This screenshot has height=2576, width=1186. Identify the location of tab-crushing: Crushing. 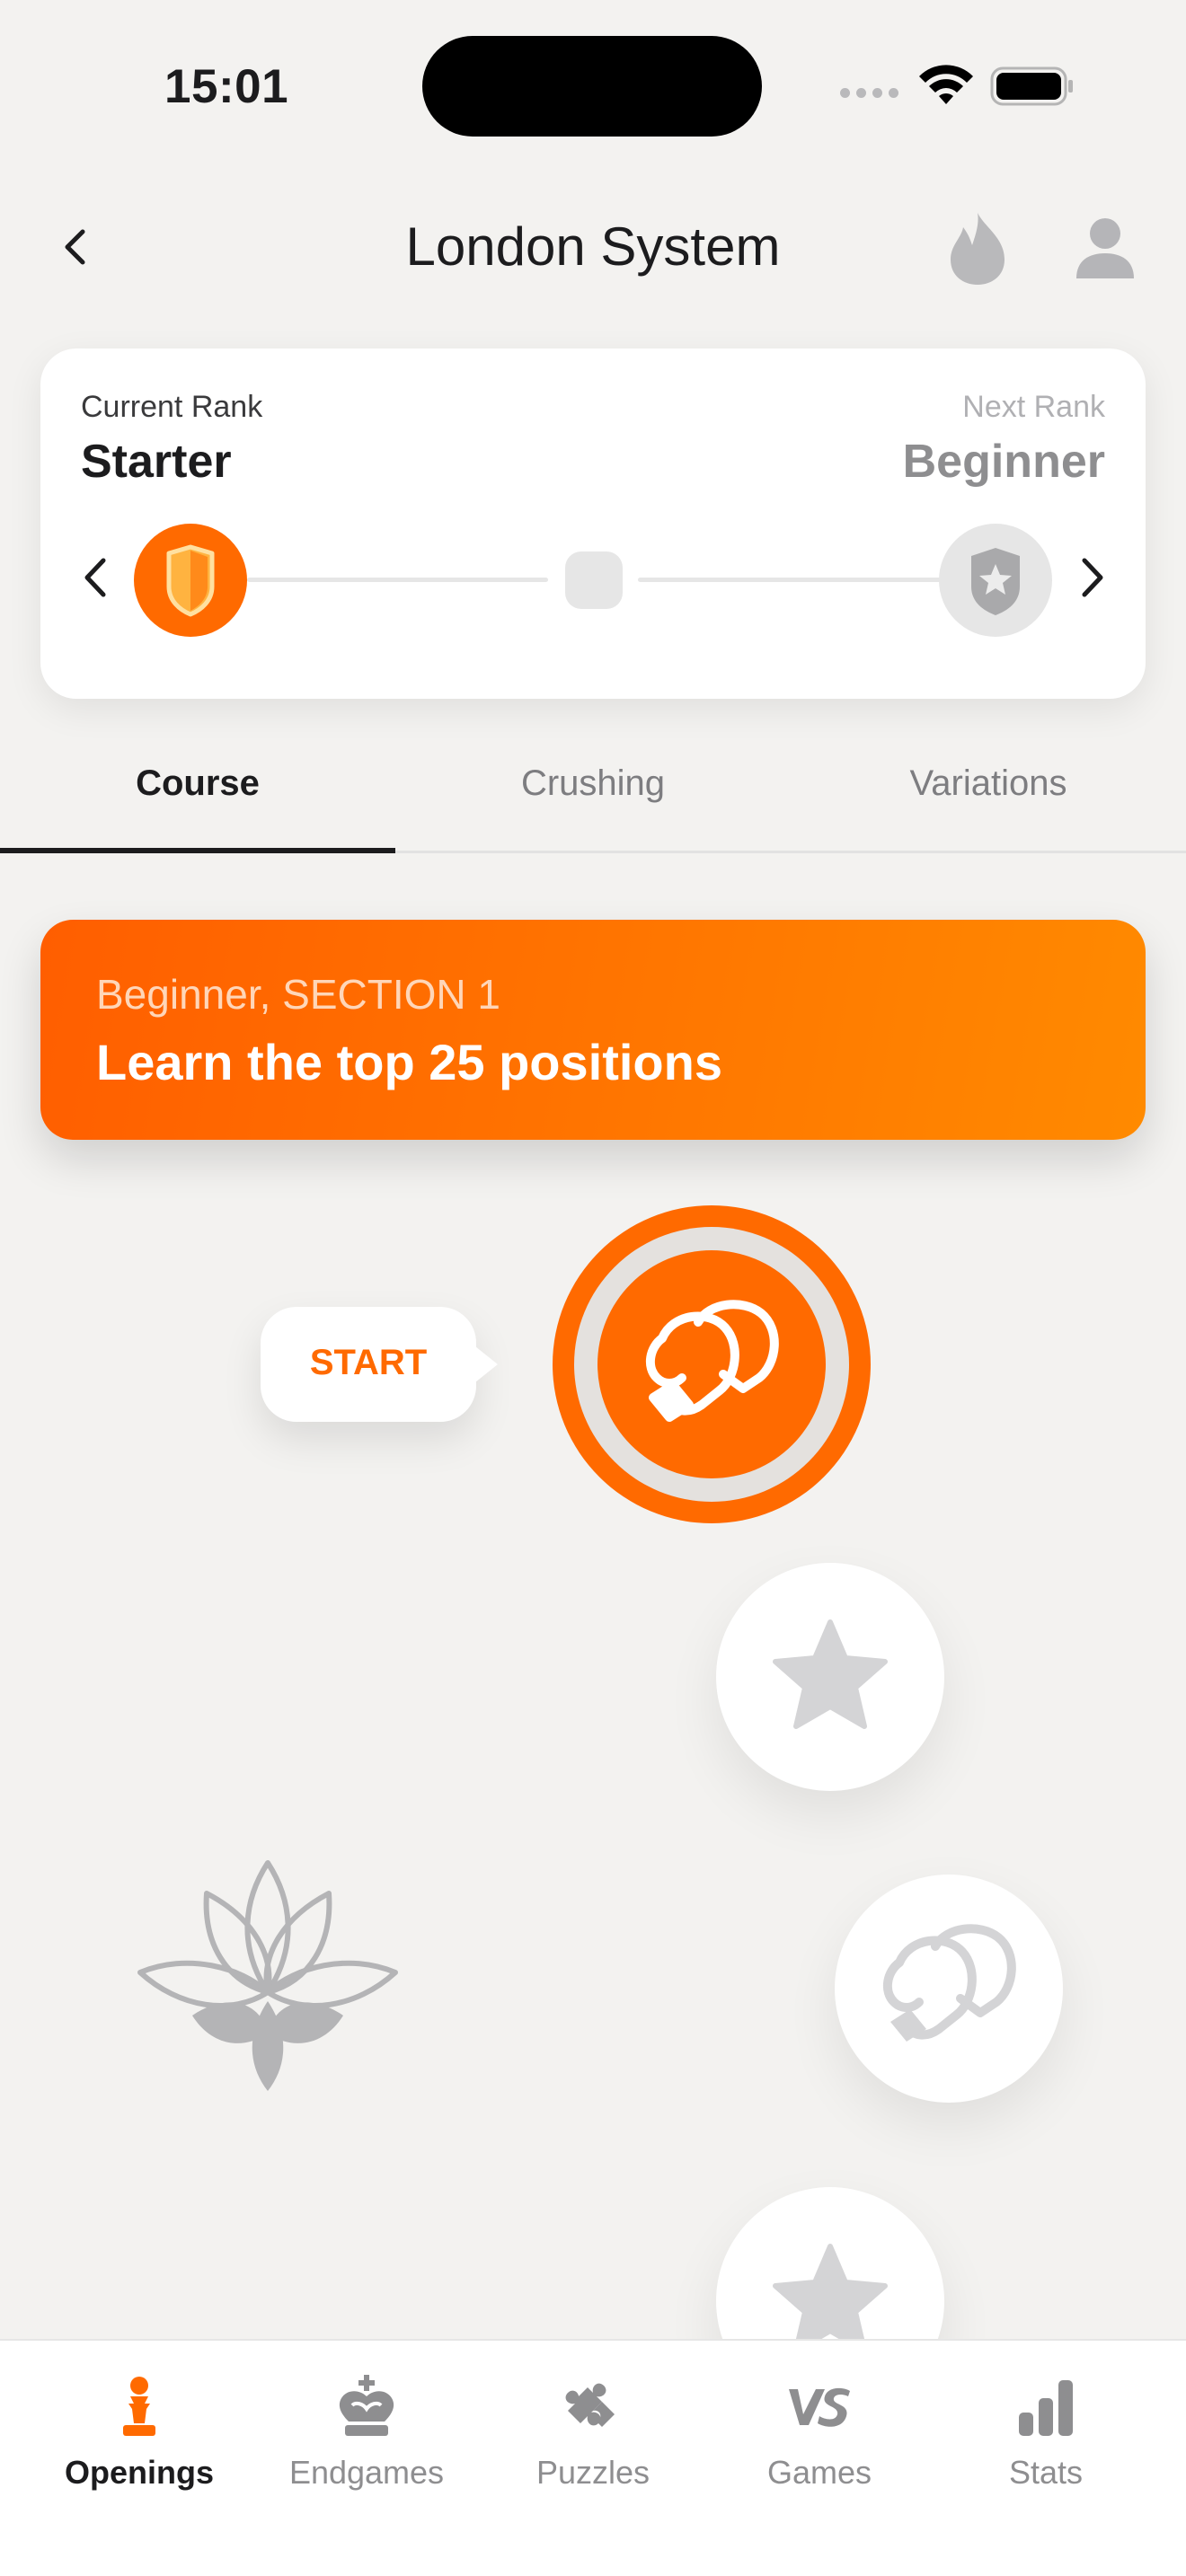
(593, 783).